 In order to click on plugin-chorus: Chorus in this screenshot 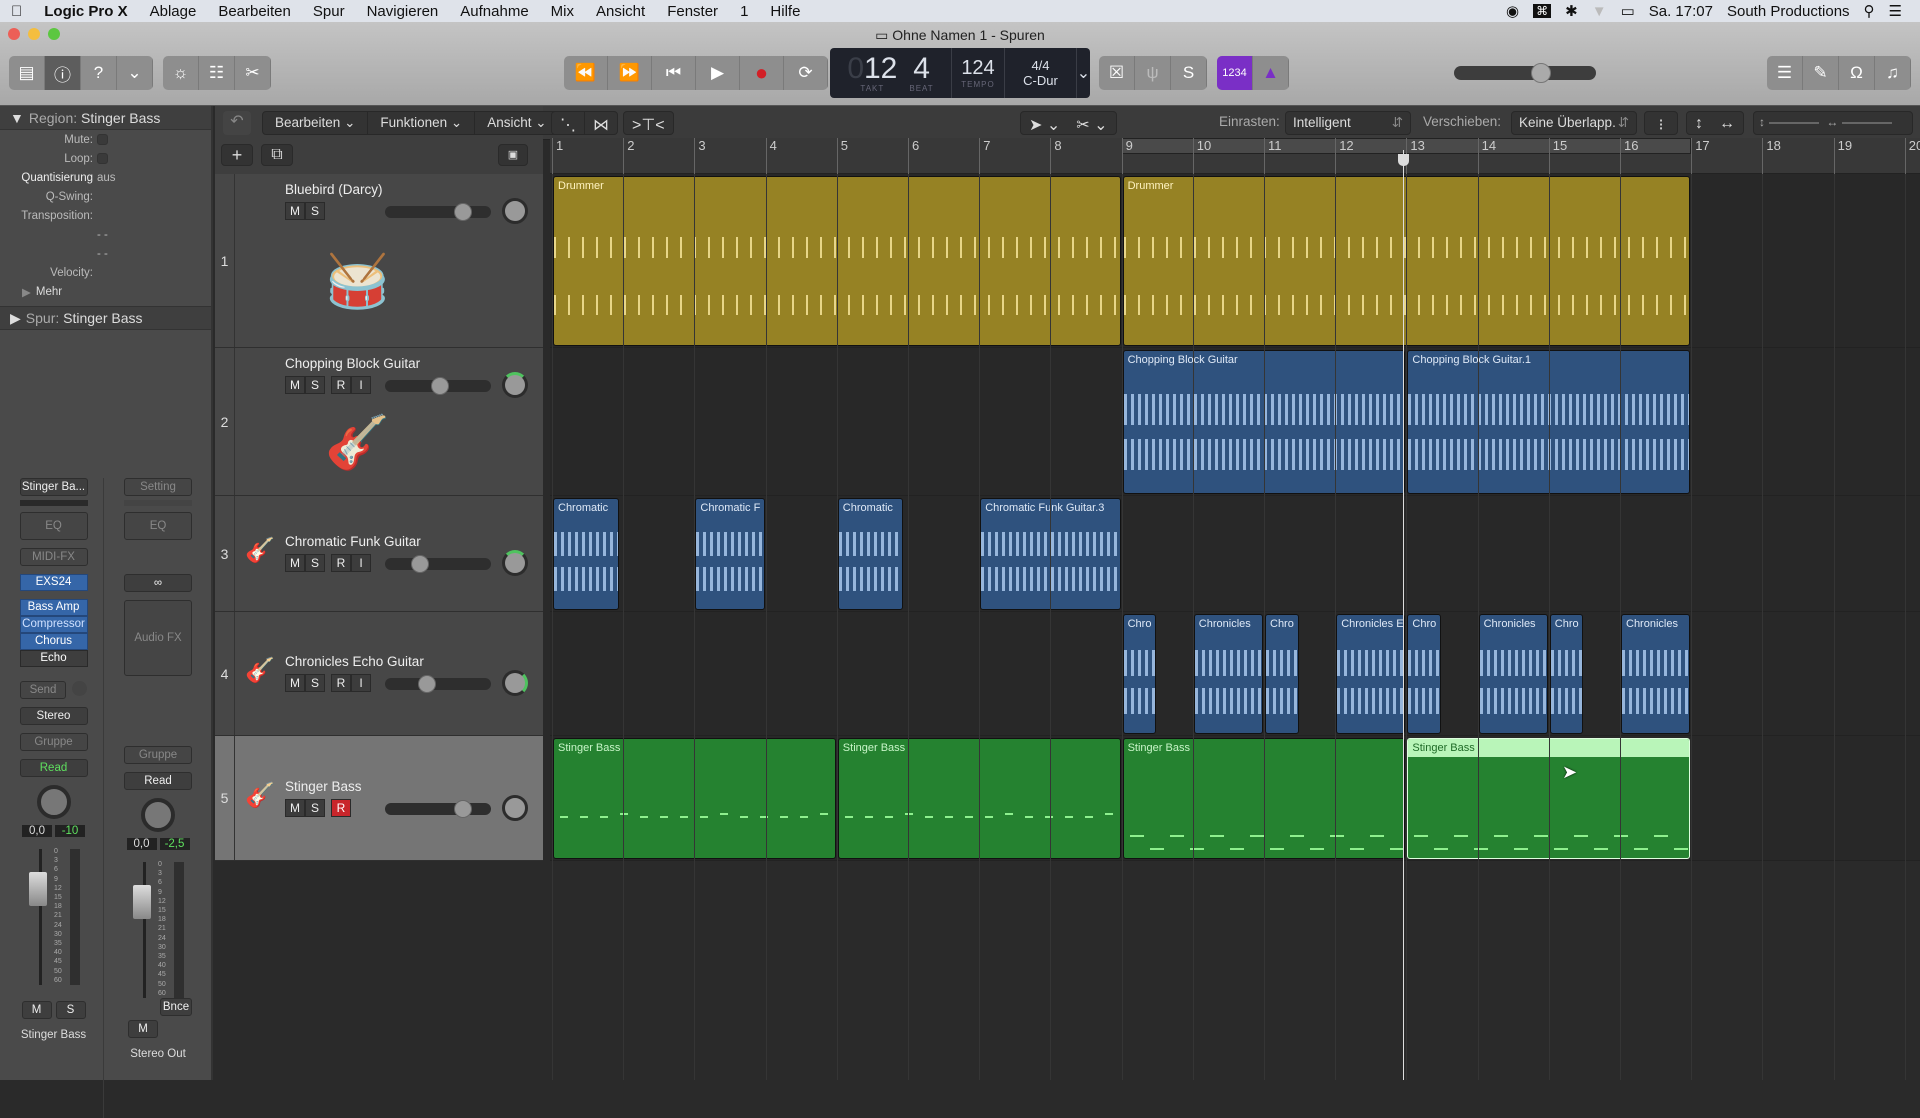, I will do `click(53, 641)`.